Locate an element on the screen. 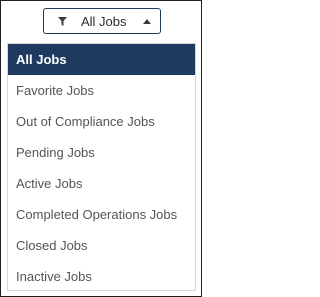 The image size is (320, 297). caret-up-icon is located at coordinates (147, 21).